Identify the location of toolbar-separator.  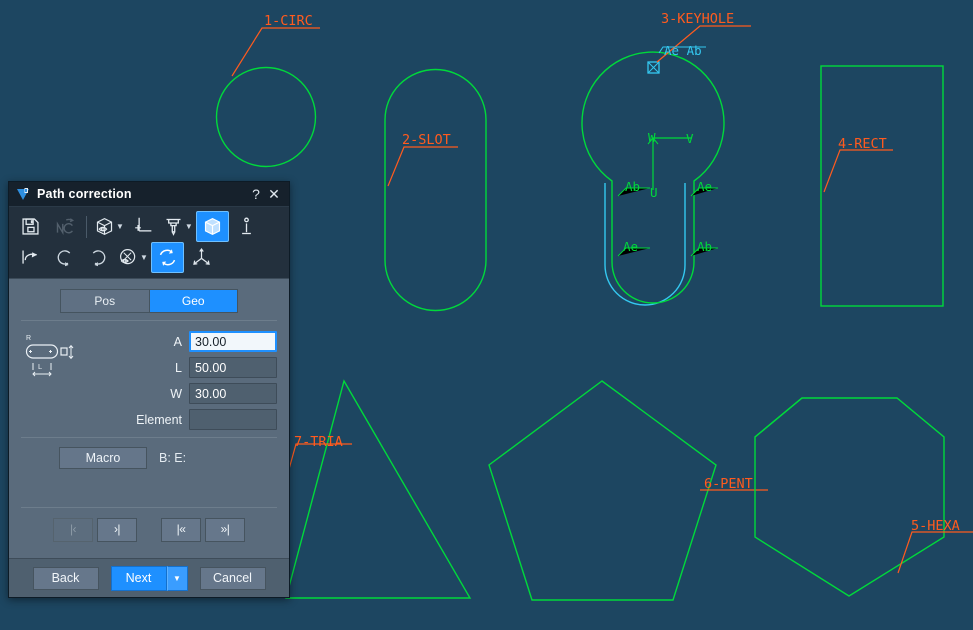
(86, 226).